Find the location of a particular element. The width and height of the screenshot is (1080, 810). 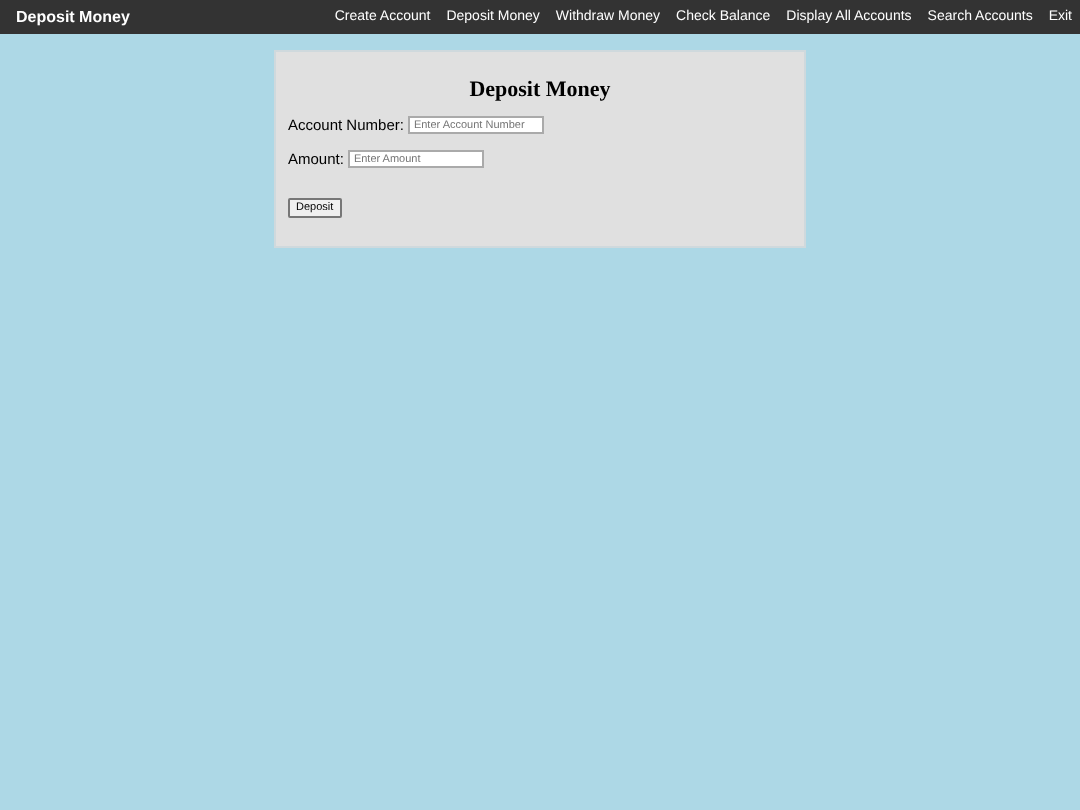

form-title: Deposit Money is located at coordinates (540, 90).